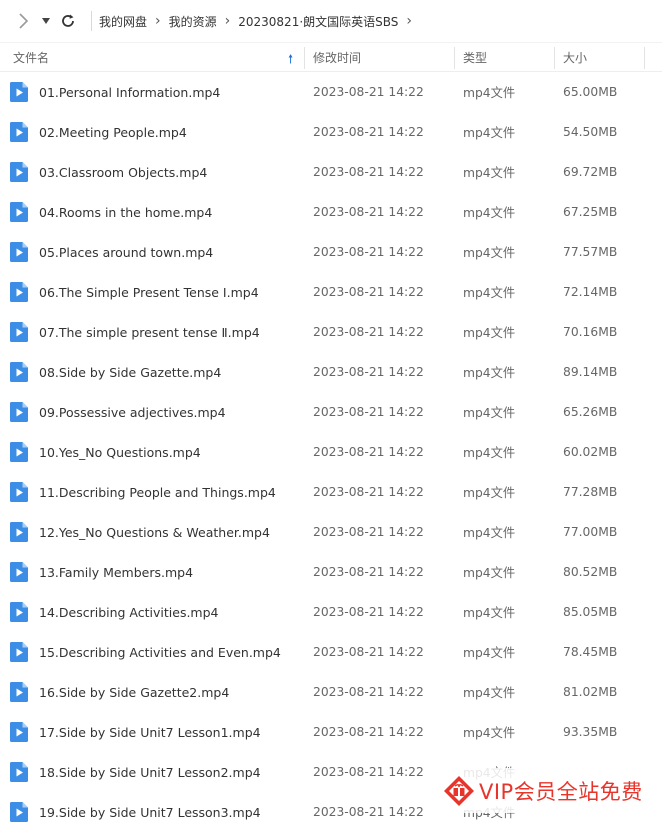 This screenshot has height=833, width=662. What do you see at coordinates (504, 57) in the screenshot?
I see `column-header-type: 类型` at bounding box center [504, 57].